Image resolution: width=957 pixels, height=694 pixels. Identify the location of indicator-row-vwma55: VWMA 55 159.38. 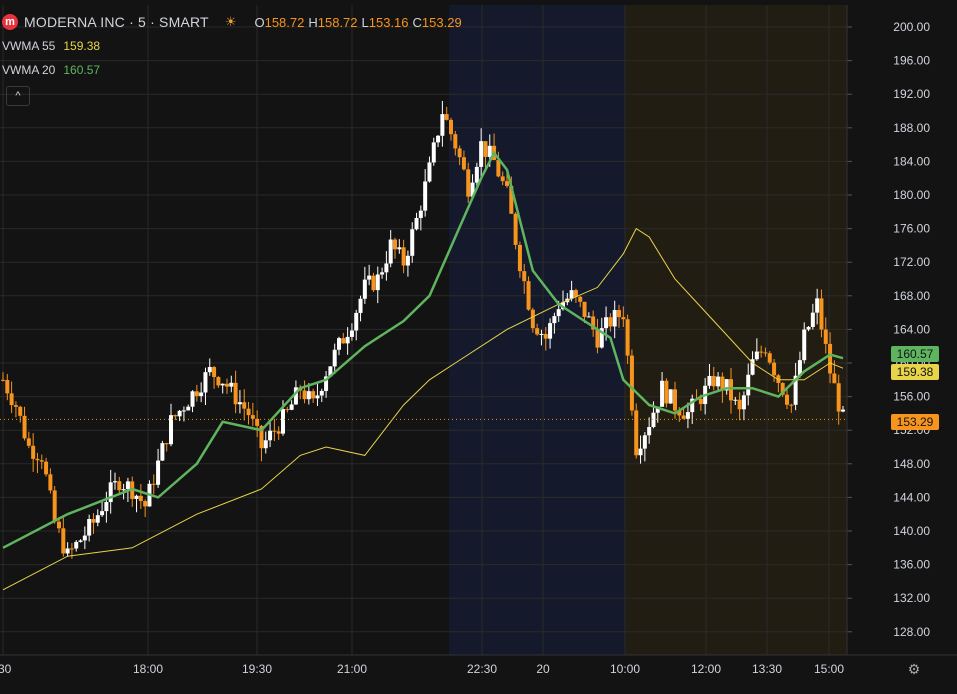
(232, 46).